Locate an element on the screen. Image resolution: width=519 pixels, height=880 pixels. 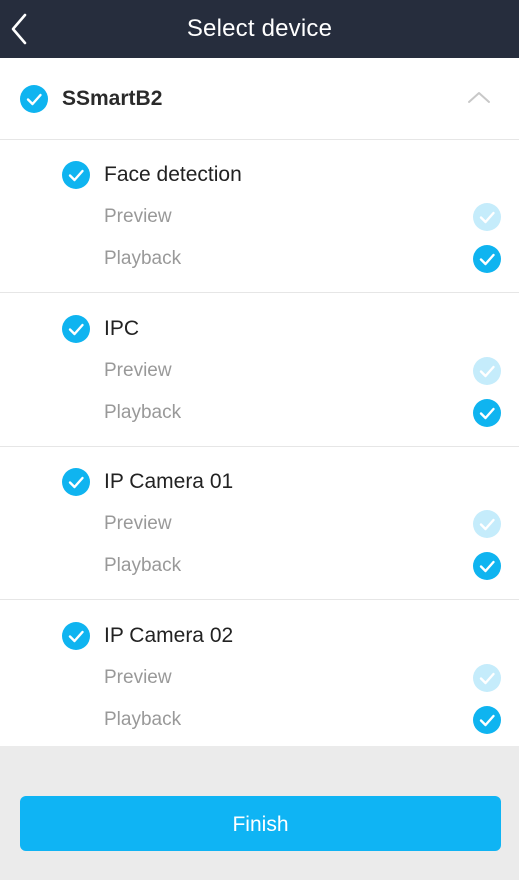
nav-bar: Select device is located at coordinates (259, 29).